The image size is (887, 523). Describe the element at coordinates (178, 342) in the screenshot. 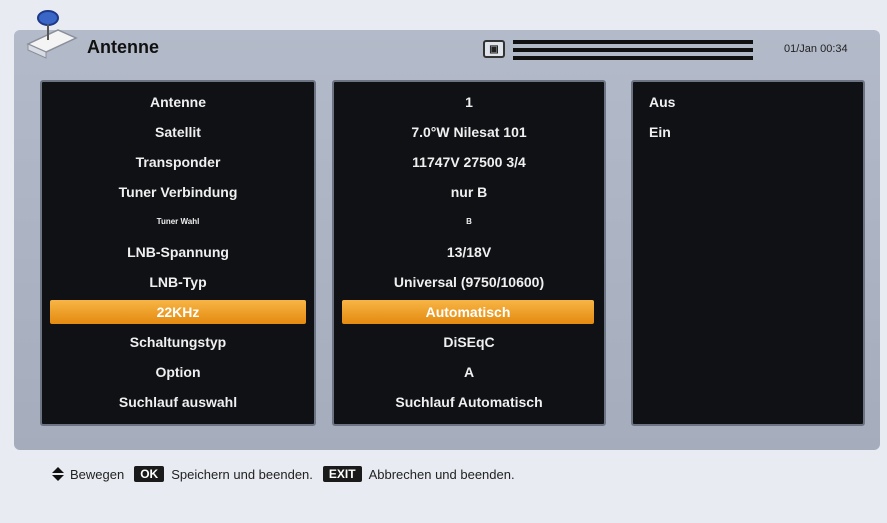

I see `setting-label-schaltungstyp: Schaltungstyp` at that location.